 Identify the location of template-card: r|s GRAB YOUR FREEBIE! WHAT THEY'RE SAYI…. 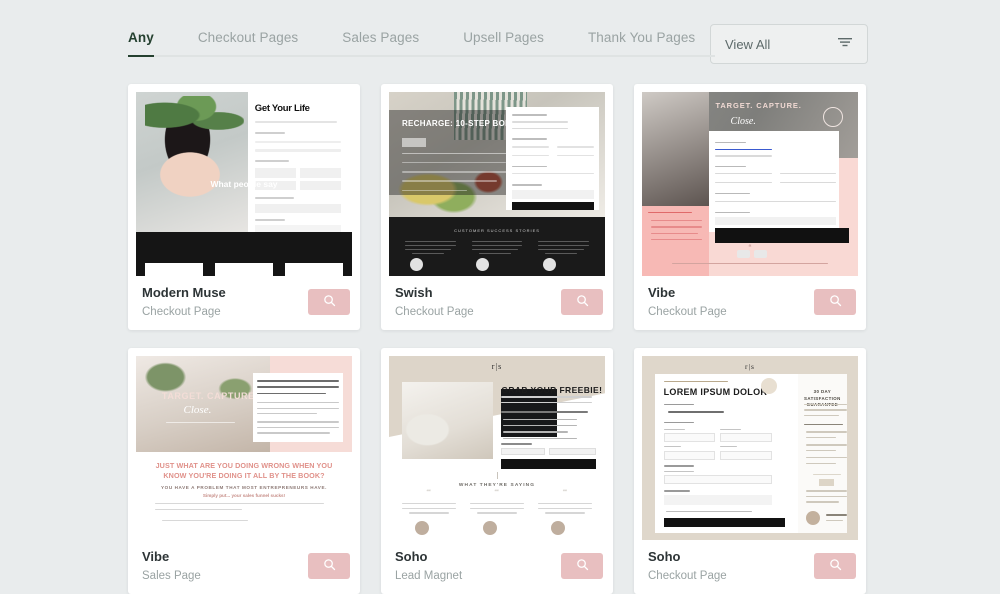
(497, 471).